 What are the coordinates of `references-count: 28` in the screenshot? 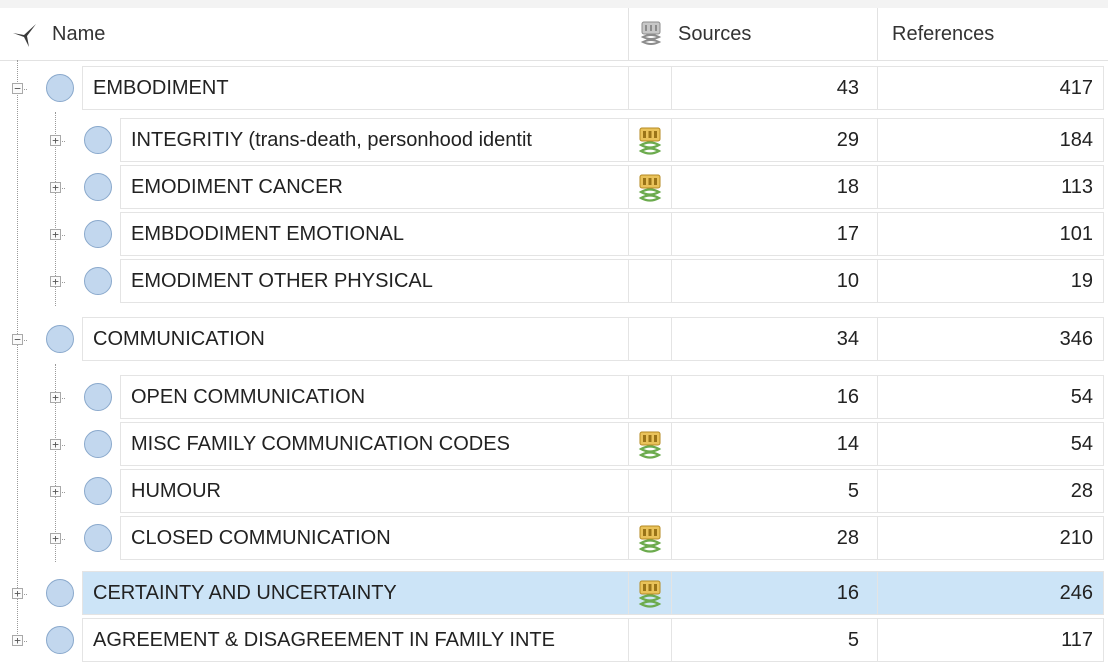 It's located at (990, 491).